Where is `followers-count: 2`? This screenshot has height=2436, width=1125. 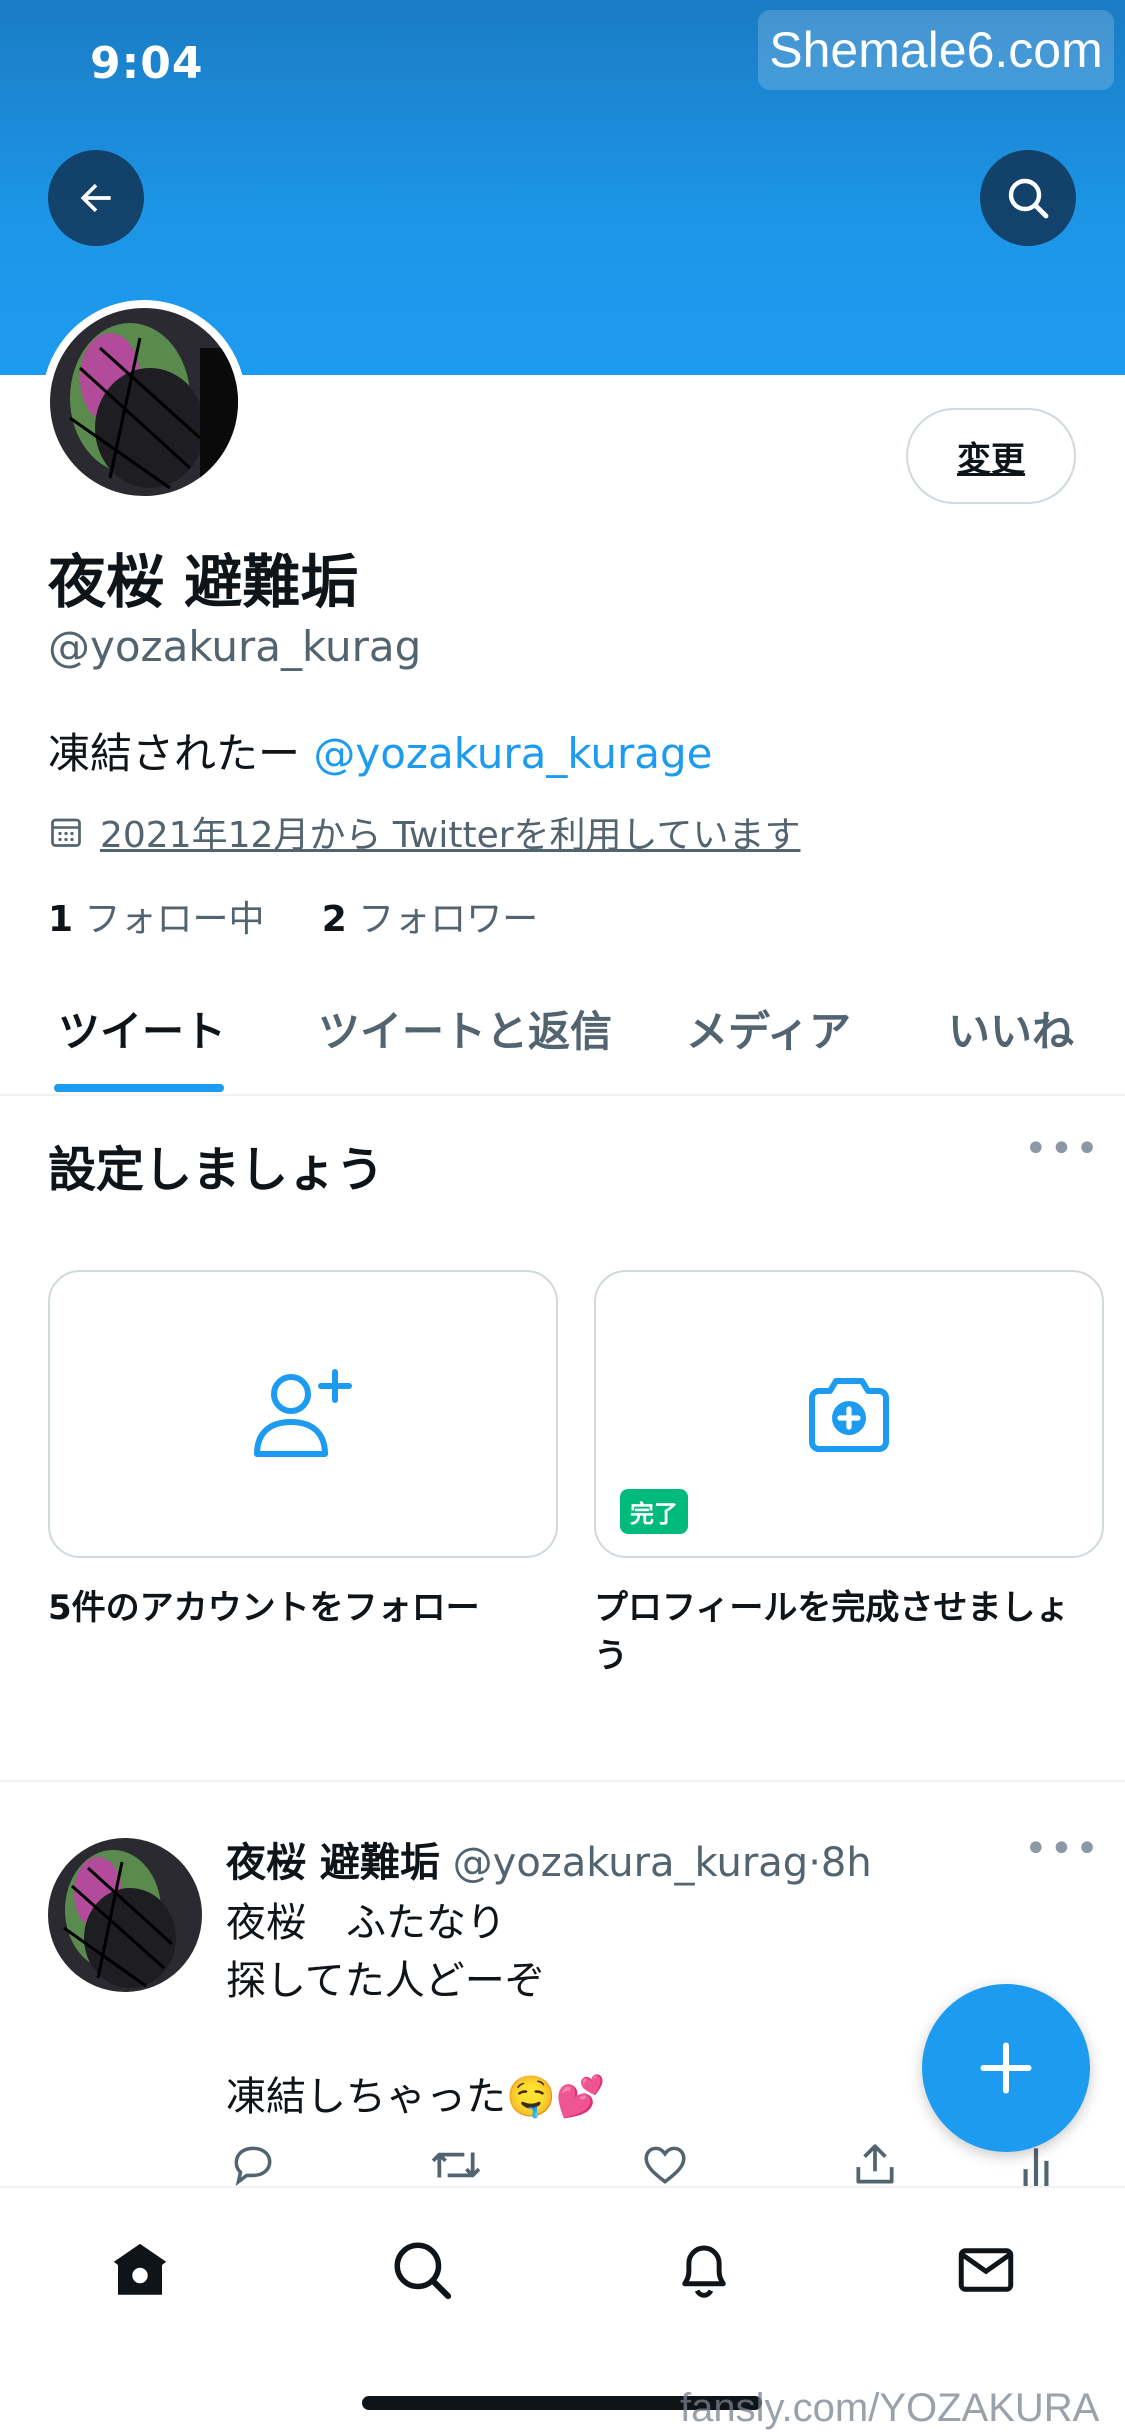 followers-count: 2 is located at coordinates (334, 919).